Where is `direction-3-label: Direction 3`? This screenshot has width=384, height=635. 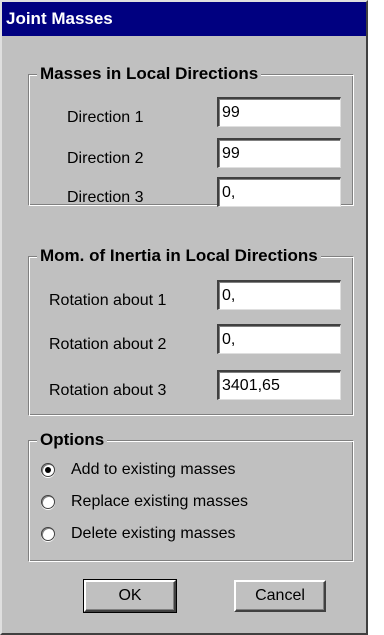
direction-3-label: Direction 3 is located at coordinates (105, 197).